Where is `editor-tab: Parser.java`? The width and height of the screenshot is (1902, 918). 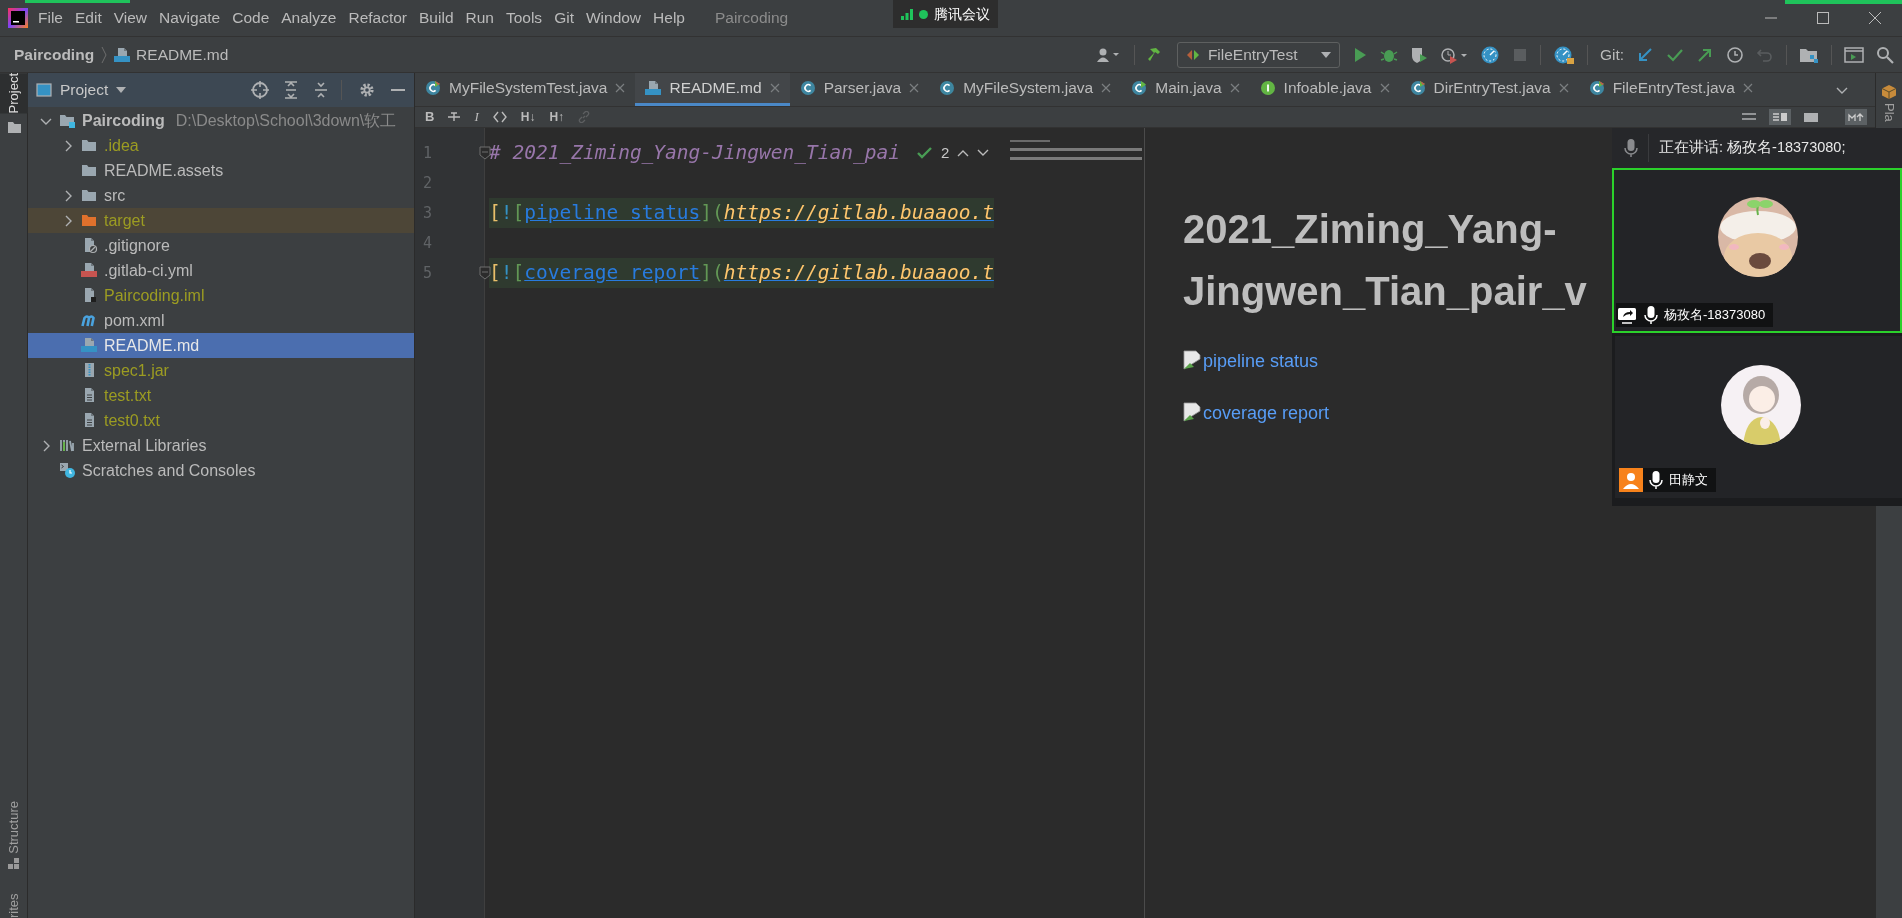 editor-tab: Parser.java is located at coordinates (859, 89).